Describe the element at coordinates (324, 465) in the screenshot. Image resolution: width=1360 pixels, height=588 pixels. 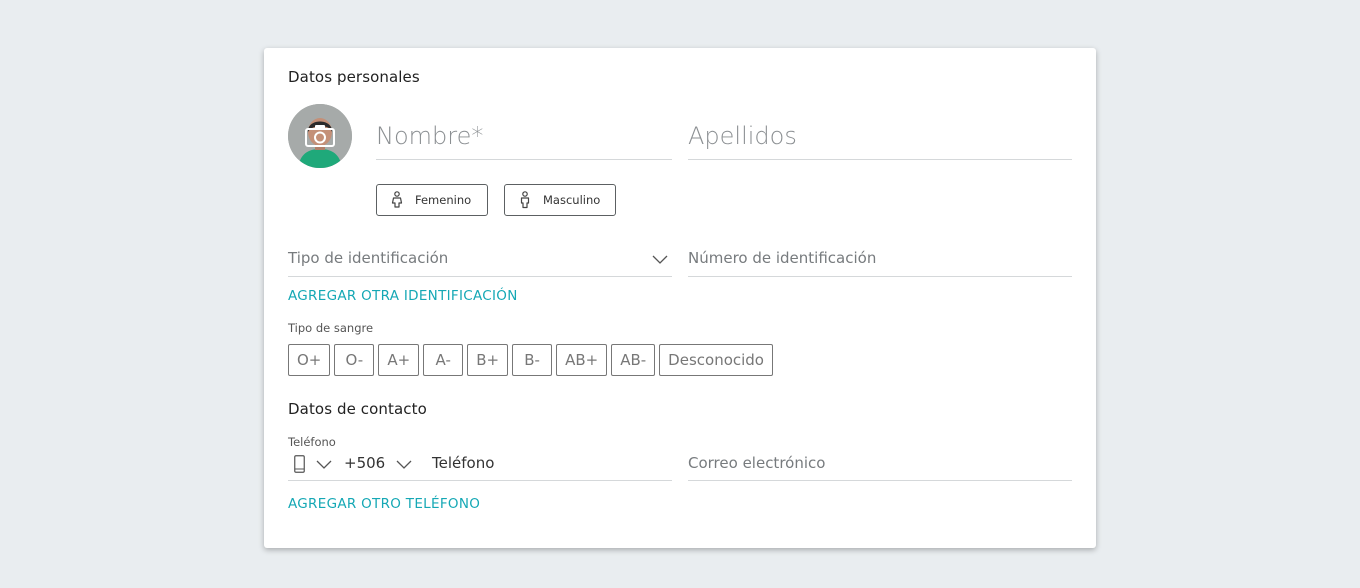
I see `phone-type-chevron-icon` at that location.